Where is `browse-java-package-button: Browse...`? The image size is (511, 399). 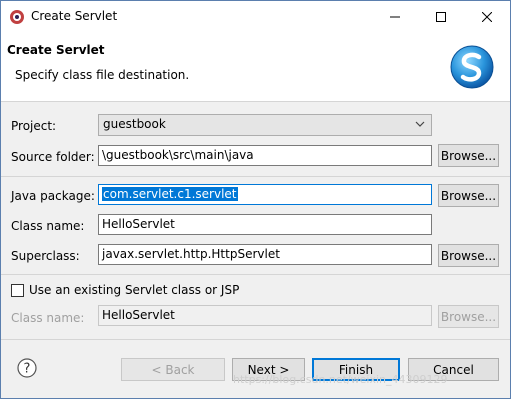
browse-java-package-button: Browse... is located at coordinates (468, 195).